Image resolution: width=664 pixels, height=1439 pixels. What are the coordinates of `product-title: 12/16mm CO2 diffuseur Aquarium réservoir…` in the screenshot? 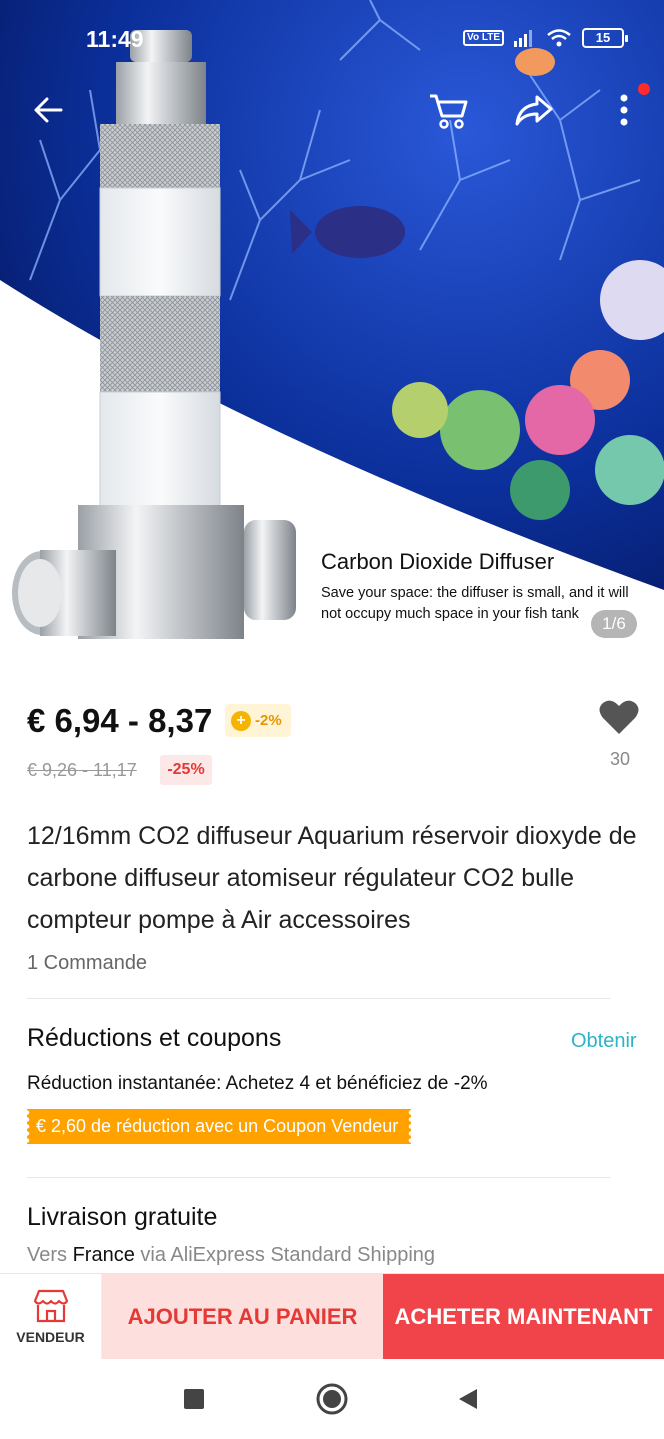 It's located at (332, 878).